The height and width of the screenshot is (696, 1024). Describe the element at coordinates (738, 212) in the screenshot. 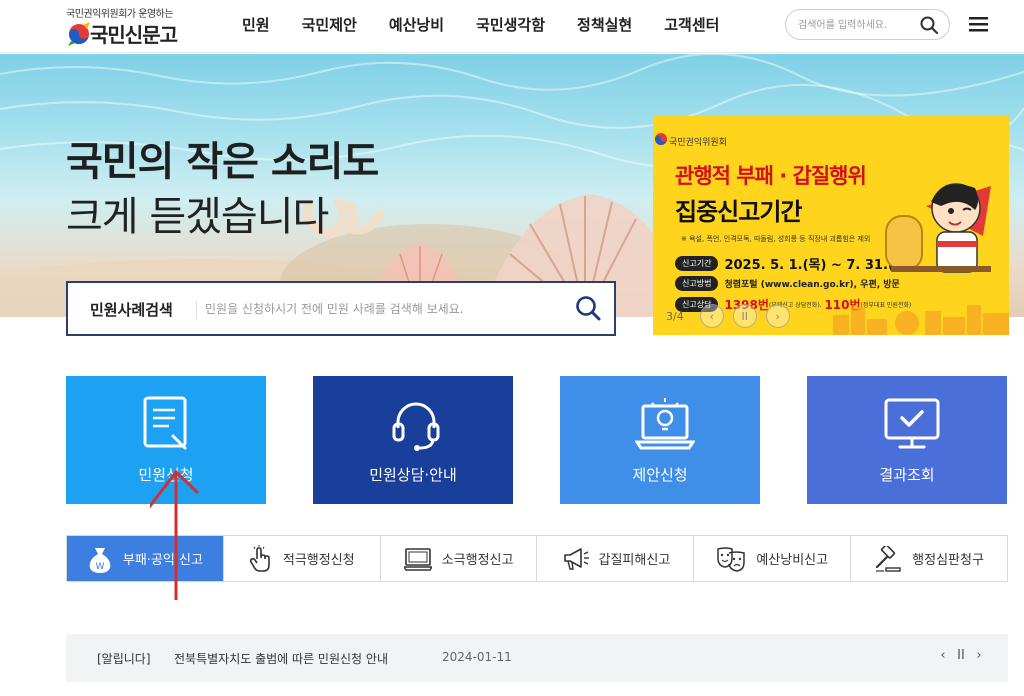

I see `banner-subtitle: 집중신고기간` at that location.